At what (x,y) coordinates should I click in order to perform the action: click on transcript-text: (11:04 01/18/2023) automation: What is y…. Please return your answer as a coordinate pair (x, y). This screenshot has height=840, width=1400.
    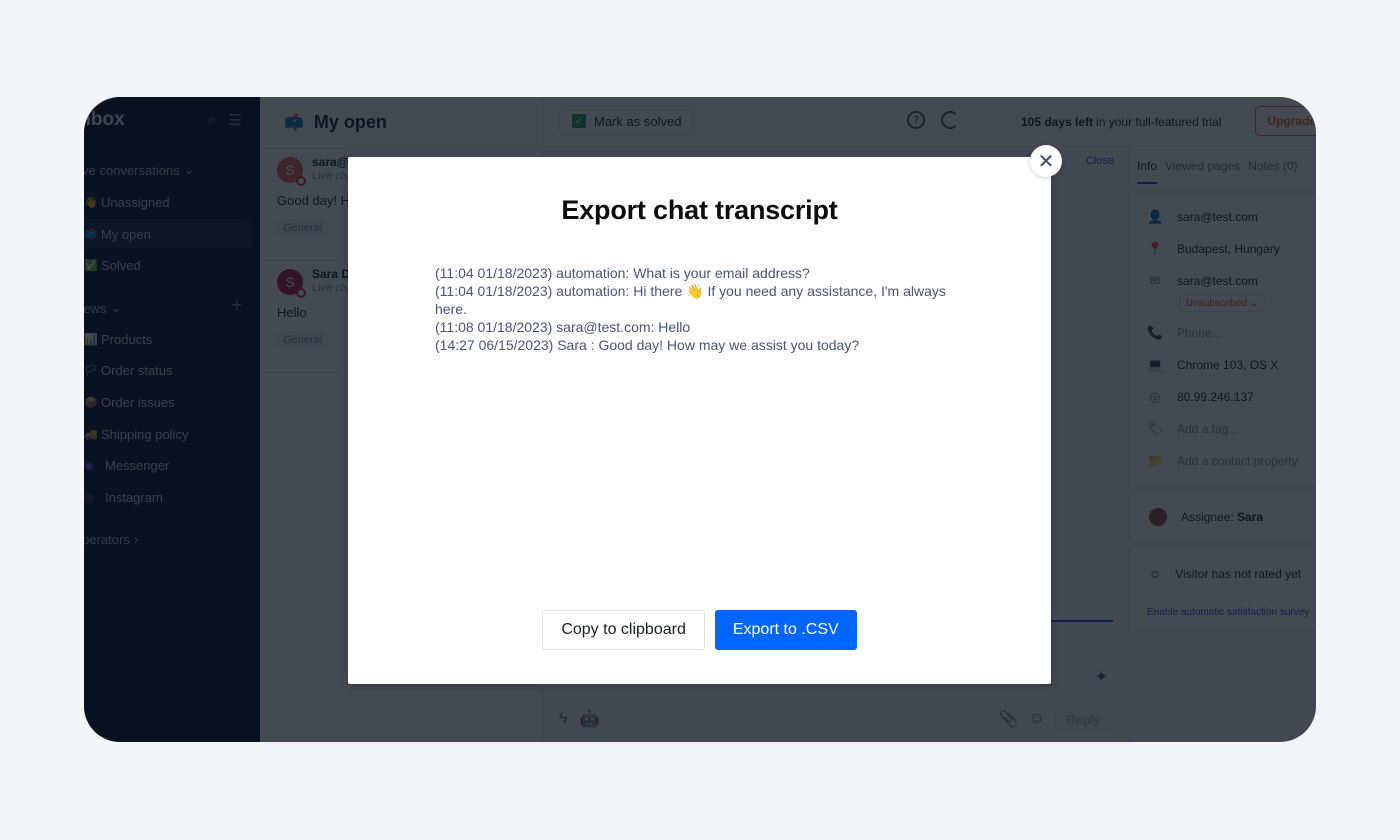
    Looking at the image, I should click on (705, 309).